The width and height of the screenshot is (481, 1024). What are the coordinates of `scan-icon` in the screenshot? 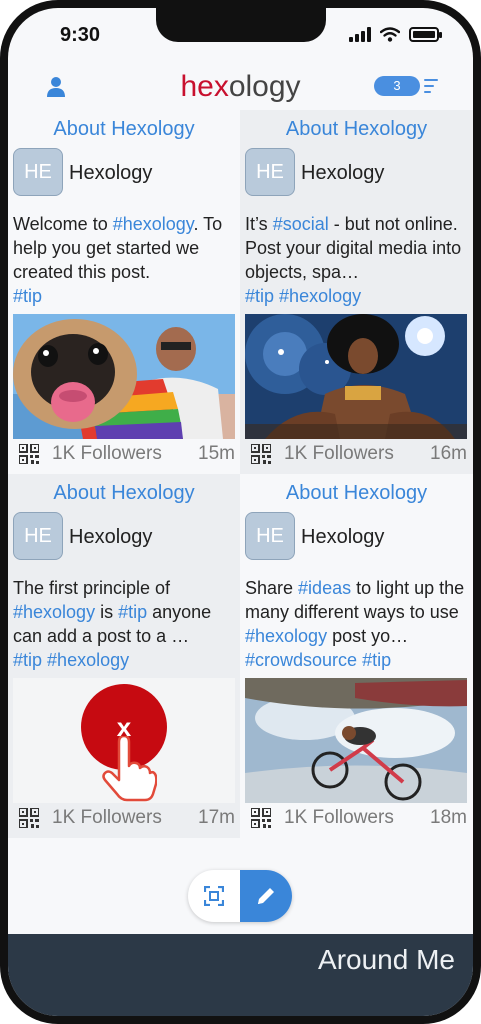 It's located at (214, 896).